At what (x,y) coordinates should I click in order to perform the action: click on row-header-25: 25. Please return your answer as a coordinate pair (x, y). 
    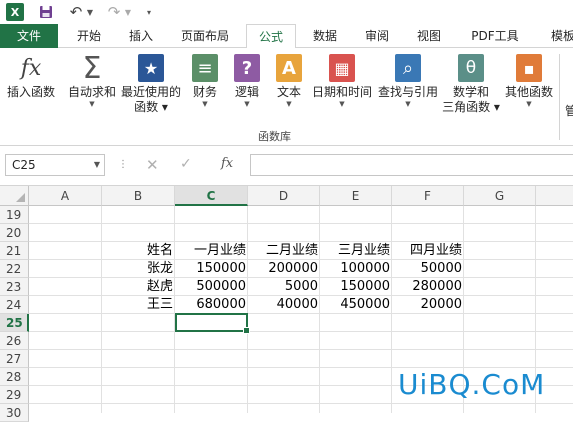
    Looking at the image, I should click on (14, 323).